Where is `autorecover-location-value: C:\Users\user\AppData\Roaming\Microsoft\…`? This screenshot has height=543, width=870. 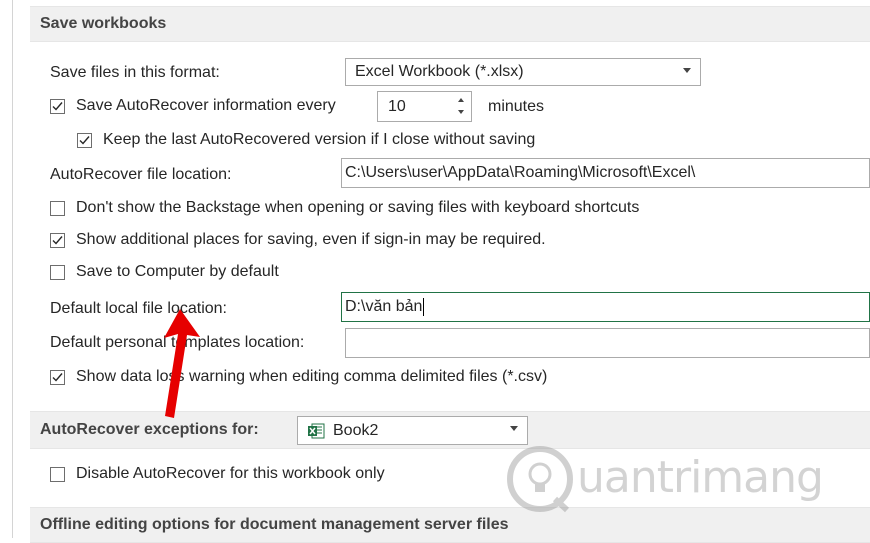
autorecover-location-value: C:\Users\user\AppData\Roaming\Microsoft\… is located at coordinates (520, 172).